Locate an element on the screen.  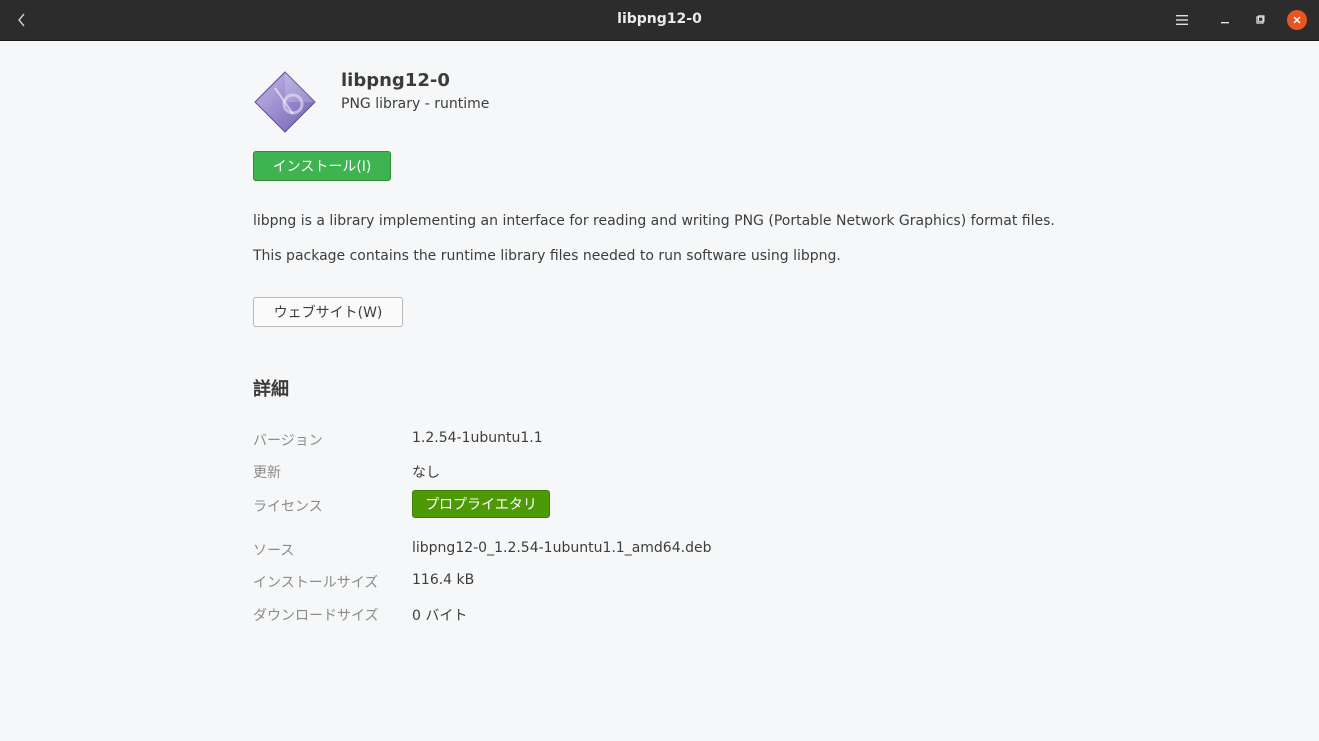
detail-label-source: ソース is located at coordinates (274, 551).